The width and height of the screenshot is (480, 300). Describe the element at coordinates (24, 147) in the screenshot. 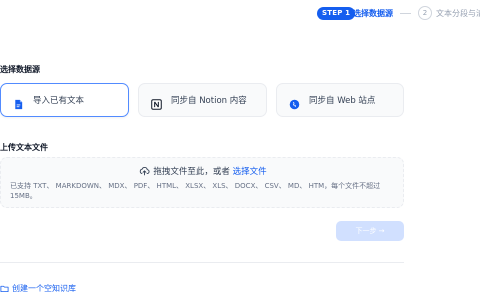

I see `upload-section-title: 上传文本文件` at that location.